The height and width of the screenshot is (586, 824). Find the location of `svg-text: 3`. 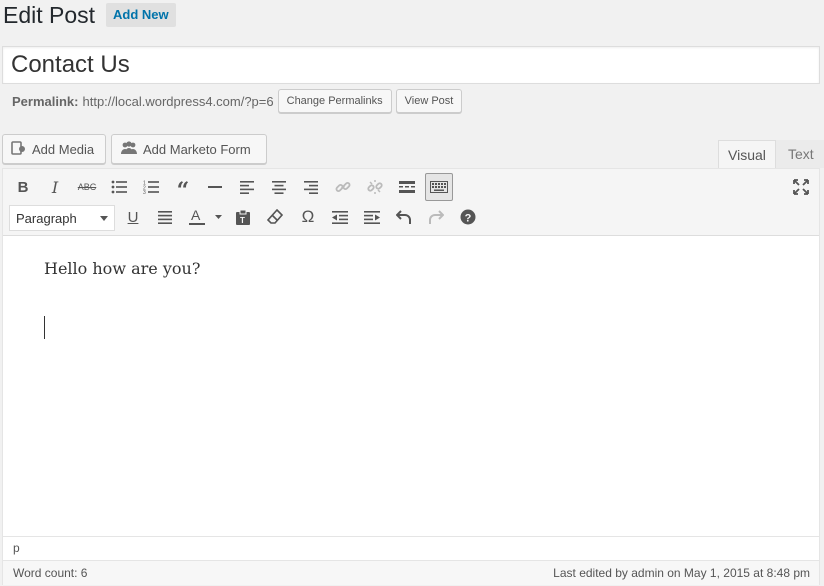

svg-text: 3 is located at coordinates (144, 192).